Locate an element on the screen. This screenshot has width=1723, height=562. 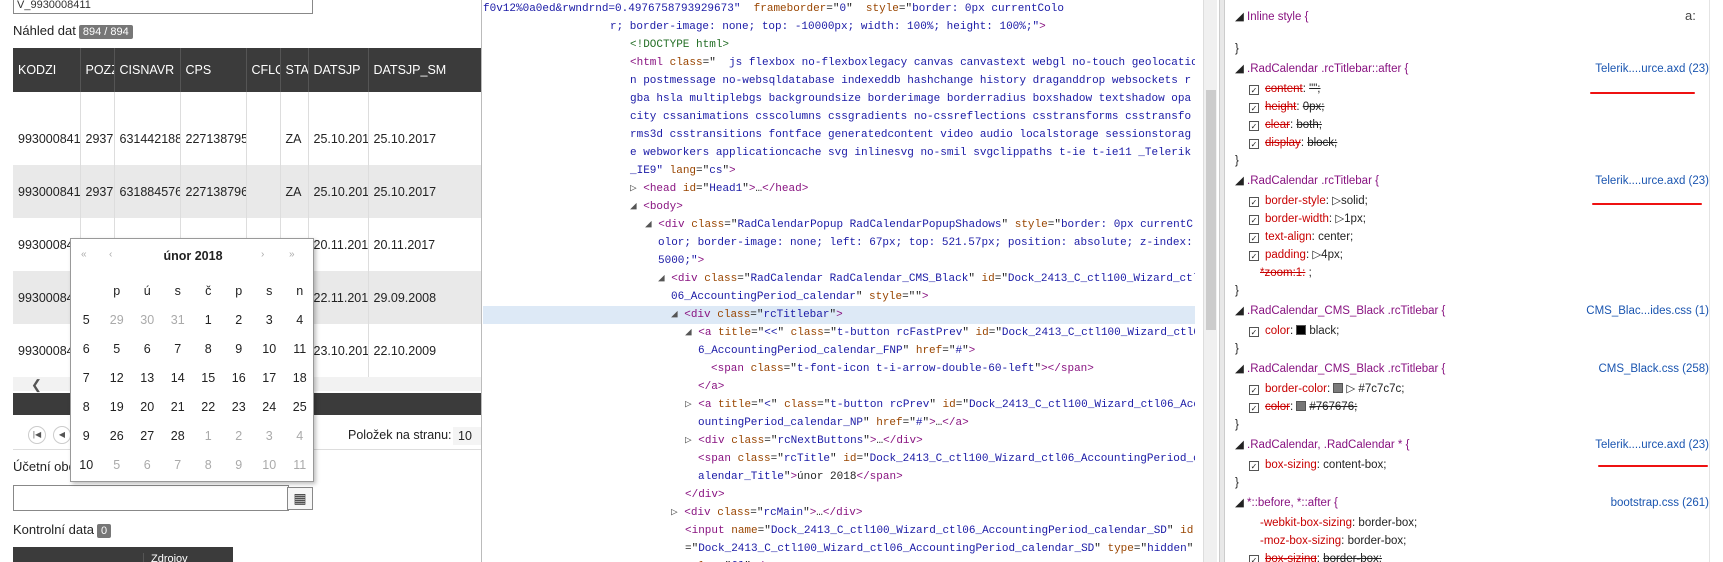
next-month-icon: › is located at coordinates (263, 254).